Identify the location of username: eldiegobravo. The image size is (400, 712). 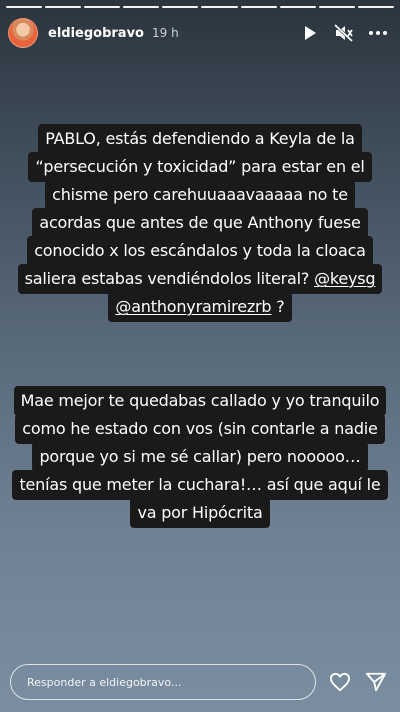
(96, 33).